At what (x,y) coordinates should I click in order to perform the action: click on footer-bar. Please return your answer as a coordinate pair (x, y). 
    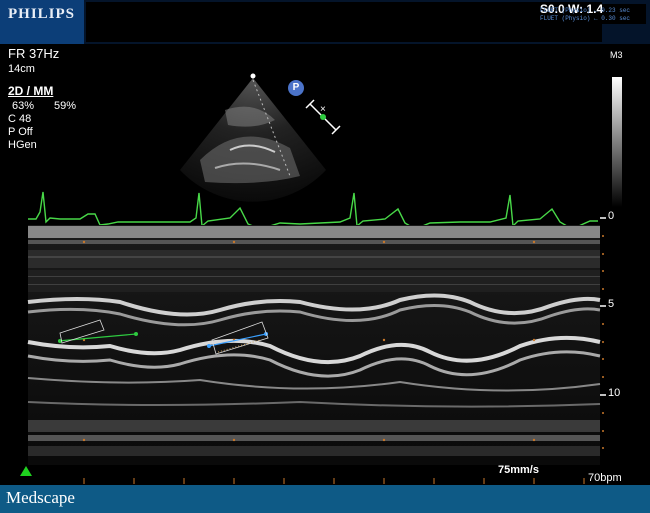
    Looking at the image, I should click on (325, 499).